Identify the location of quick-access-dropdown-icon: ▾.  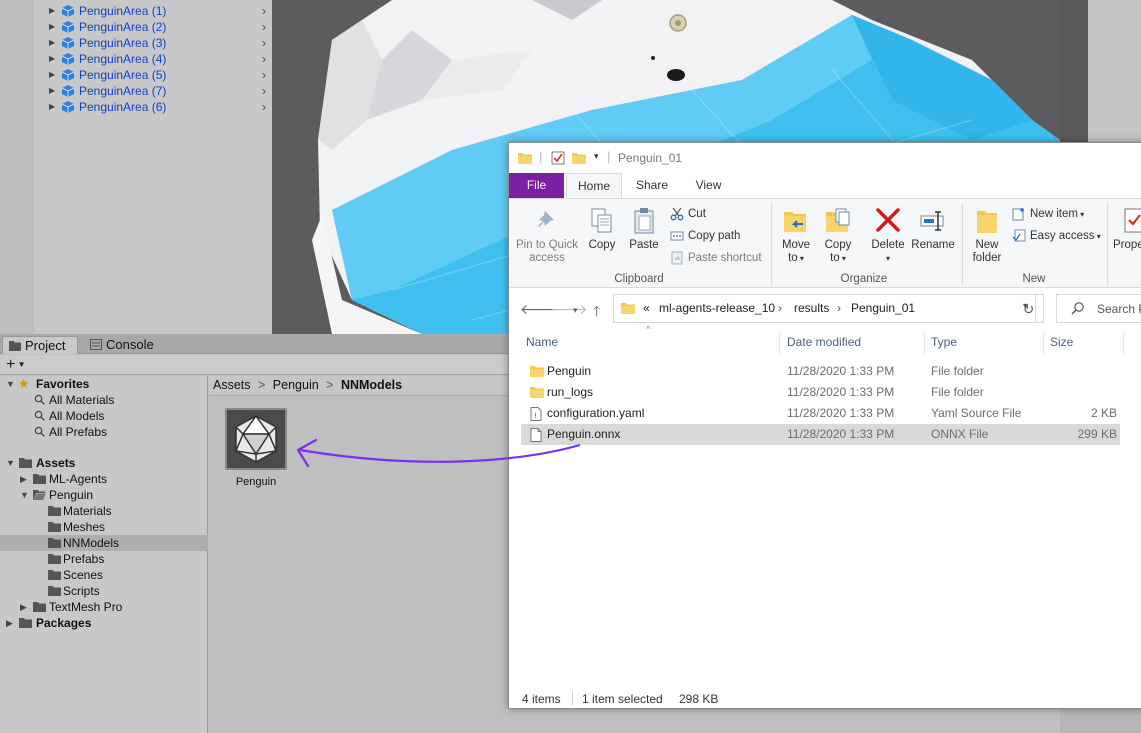
(596, 156).